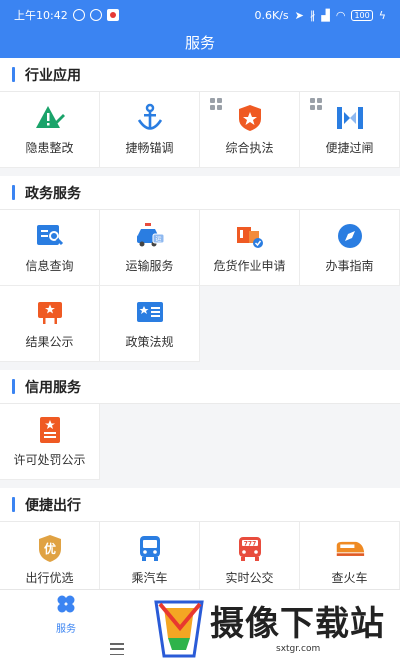 The height and width of the screenshot is (666, 400). I want to click on you-badge-icon: 优, so click(50, 548).